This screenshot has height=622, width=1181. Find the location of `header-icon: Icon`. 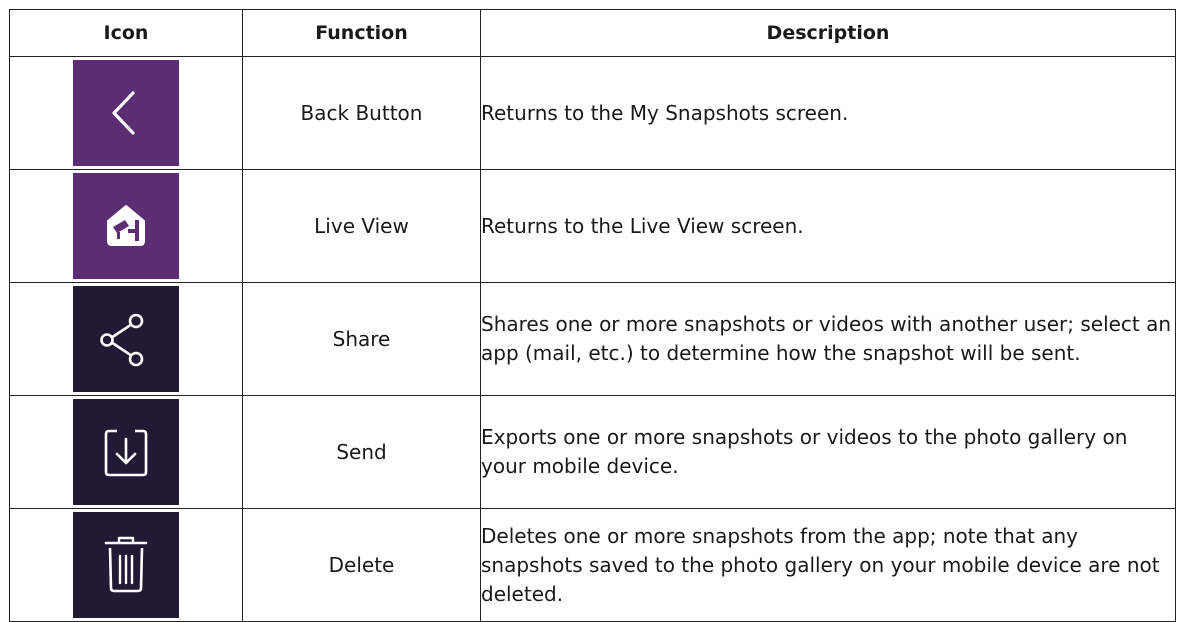

header-icon: Icon is located at coordinates (126, 33).